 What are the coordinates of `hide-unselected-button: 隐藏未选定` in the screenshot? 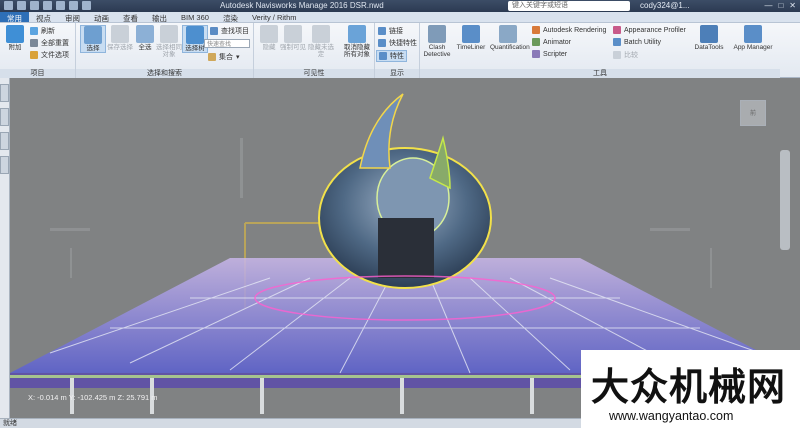 It's located at (321, 41).